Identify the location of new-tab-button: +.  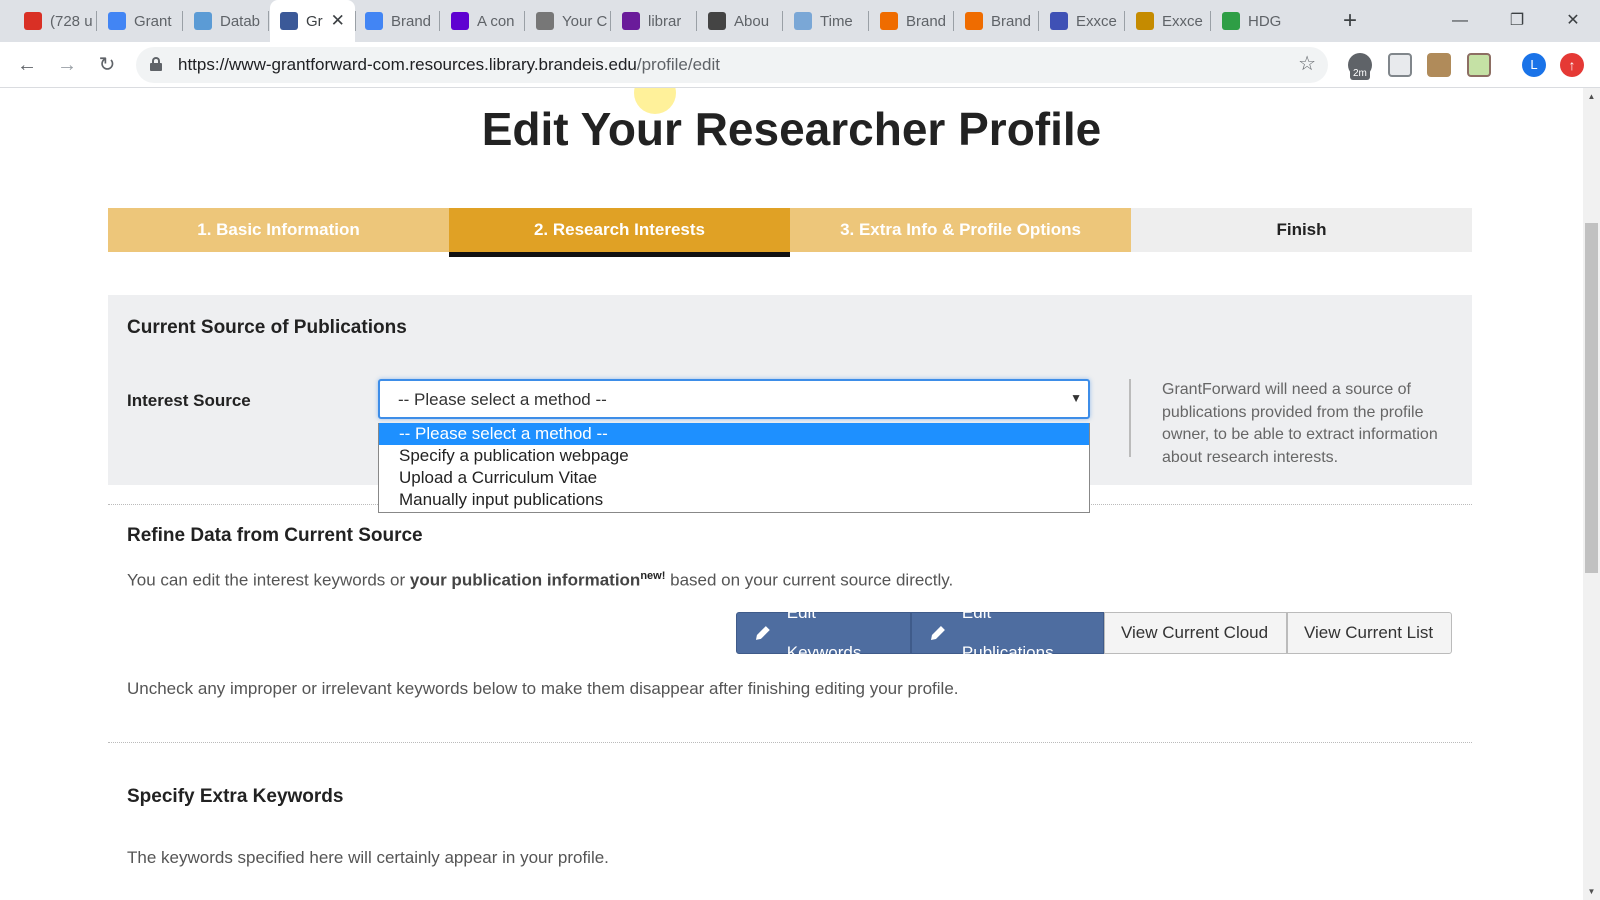
(1350, 21).